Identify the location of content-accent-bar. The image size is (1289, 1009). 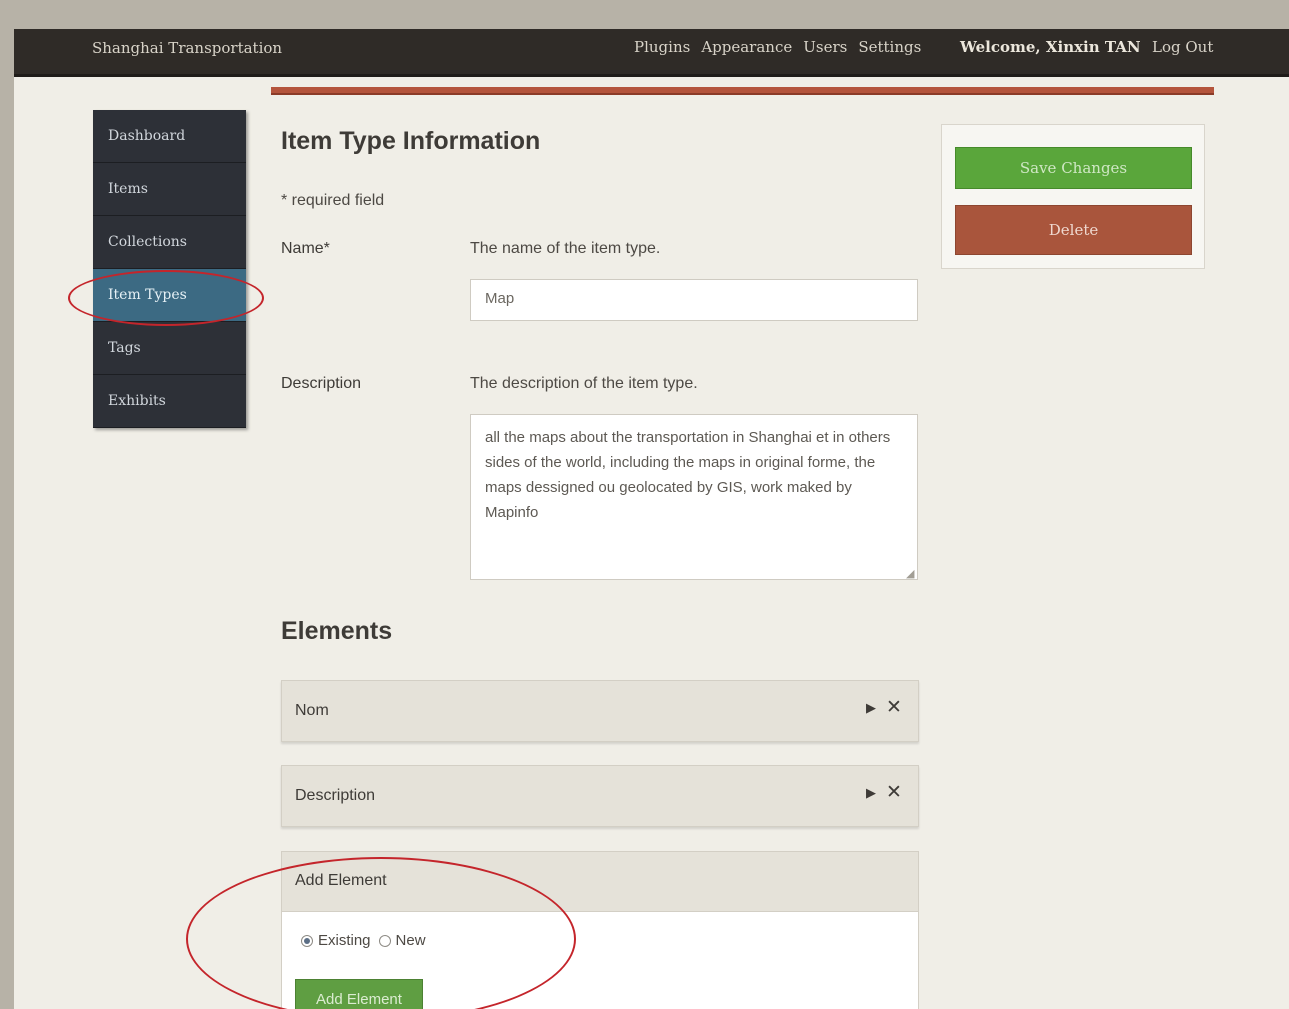
(742, 91).